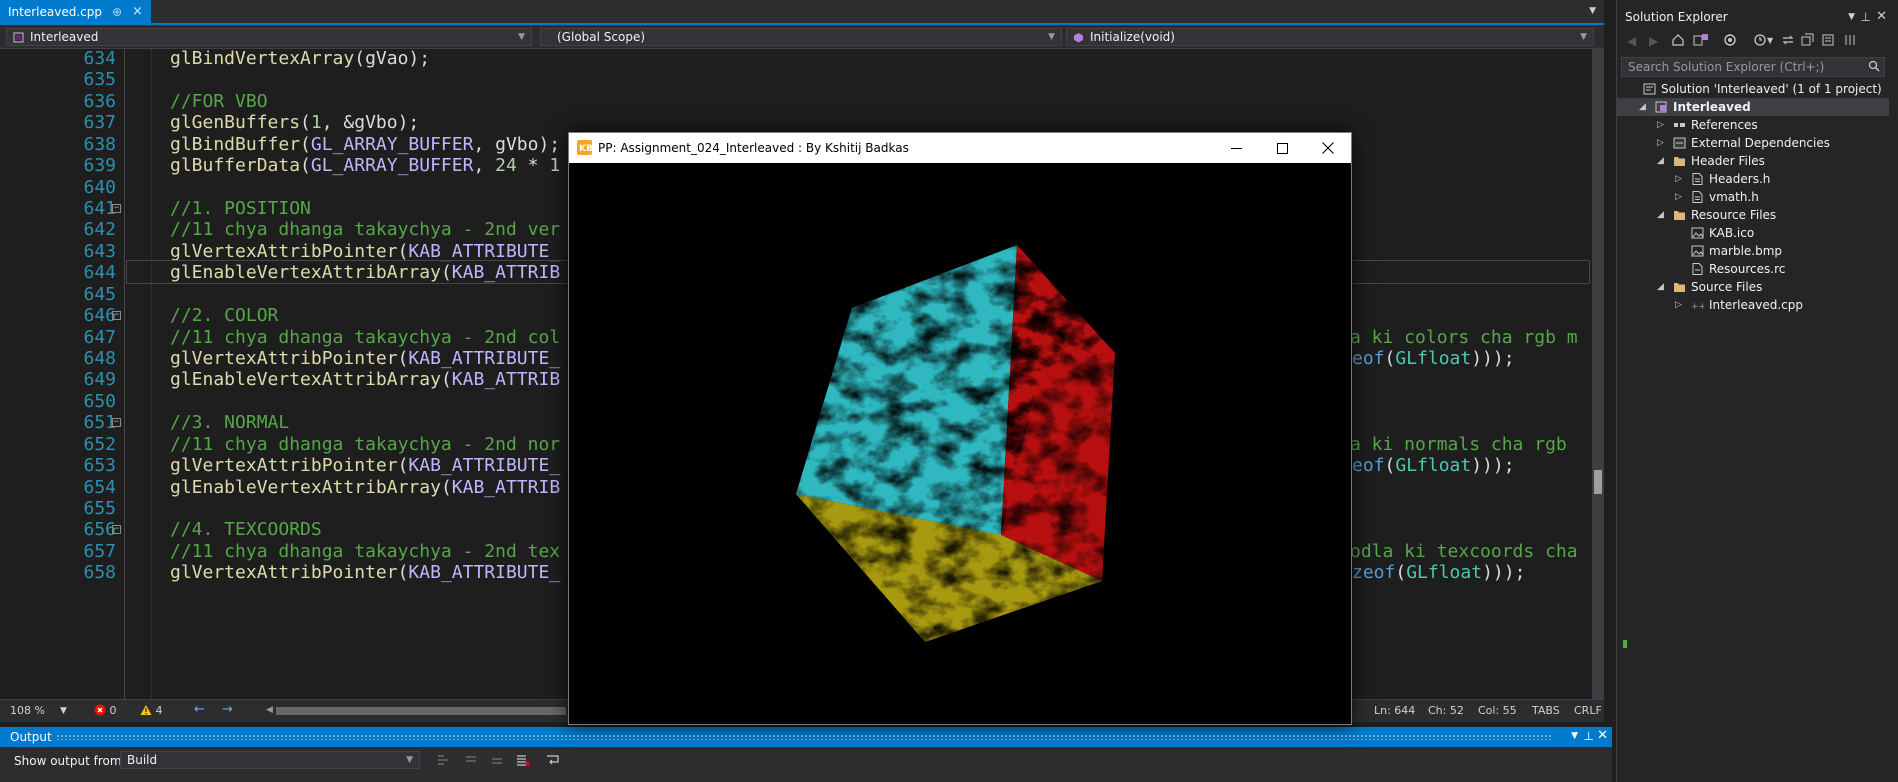 The height and width of the screenshot is (782, 1898). Describe the element at coordinates (1236, 148) in the screenshot. I see `minimize-button` at that location.